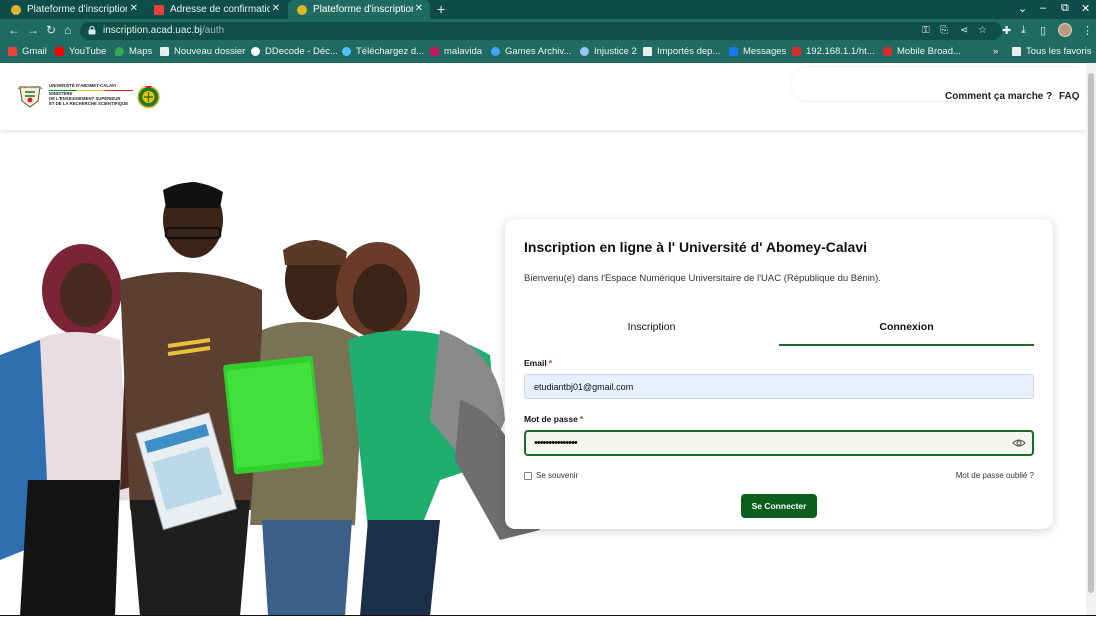  What do you see at coordinates (906, 345) in the screenshot?
I see `active-tab-indicator` at bounding box center [906, 345].